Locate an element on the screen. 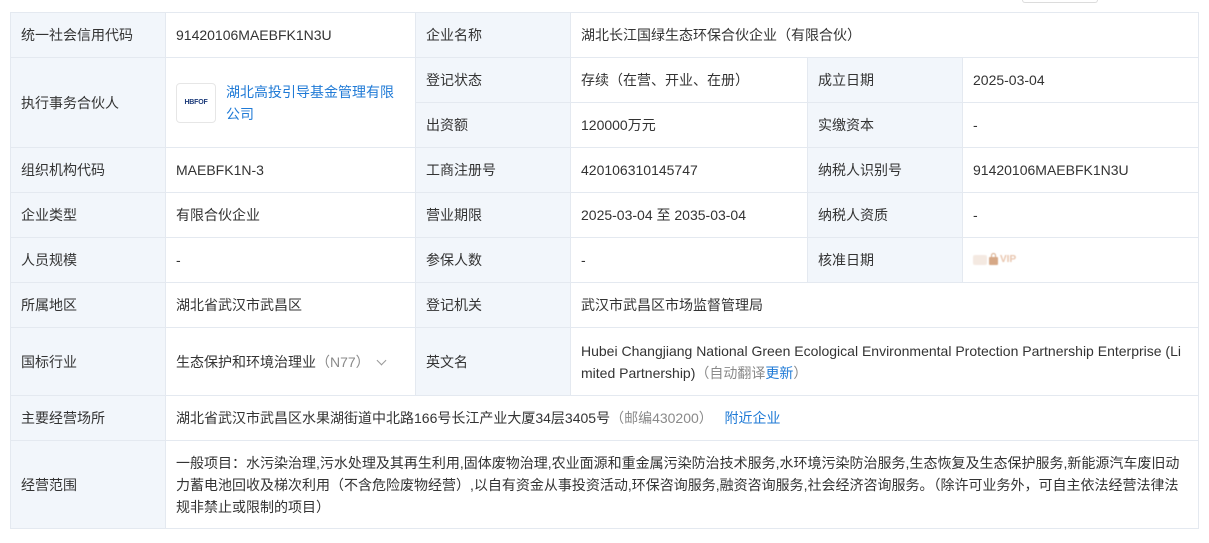  credit-code-label: 统一社会信用代码 is located at coordinates (88, 35).